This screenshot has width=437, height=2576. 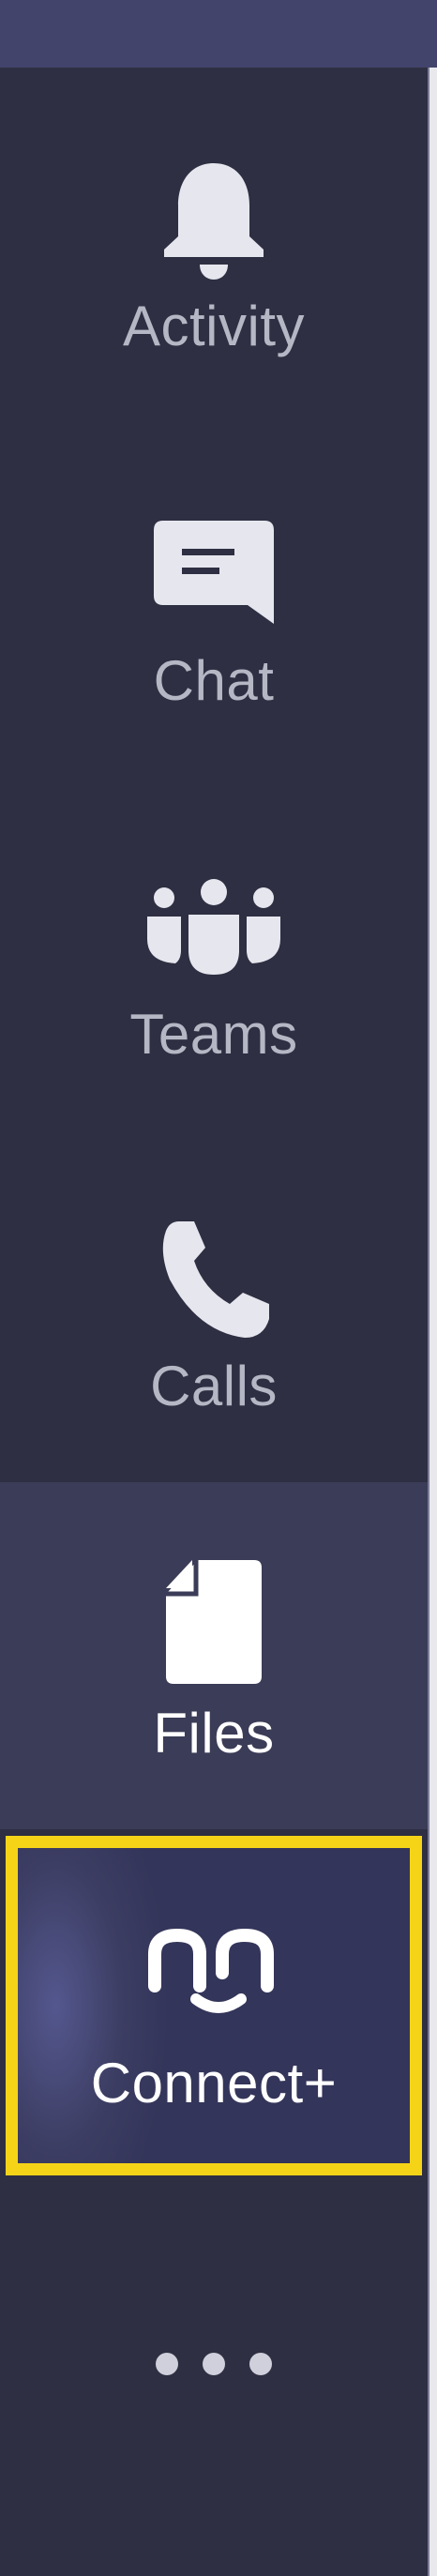 What do you see at coordinates (214, 220) in the screenshot?
I see `bell-icon` at bounding box center [214, 220].